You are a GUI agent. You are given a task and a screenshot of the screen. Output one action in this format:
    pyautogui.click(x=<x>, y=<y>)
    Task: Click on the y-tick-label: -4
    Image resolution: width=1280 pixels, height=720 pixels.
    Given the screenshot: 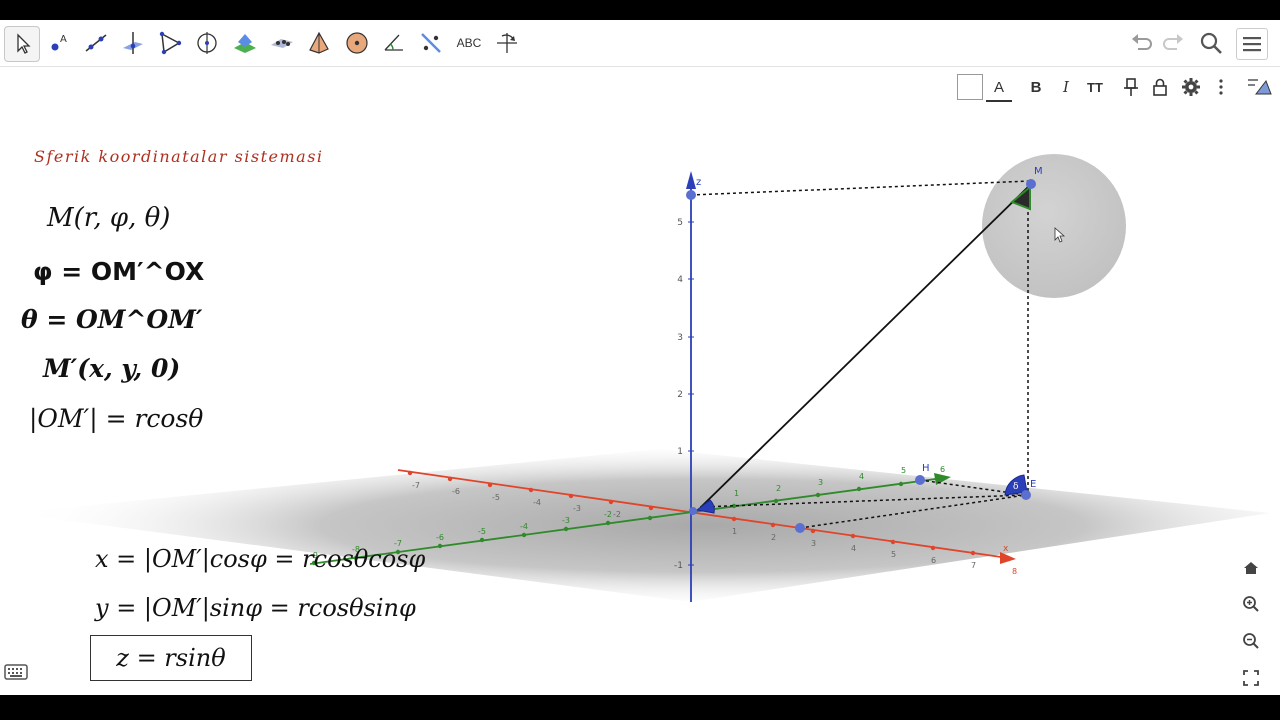 What is the action you would take?
    pyautogui.click(x=524, y=526)
    